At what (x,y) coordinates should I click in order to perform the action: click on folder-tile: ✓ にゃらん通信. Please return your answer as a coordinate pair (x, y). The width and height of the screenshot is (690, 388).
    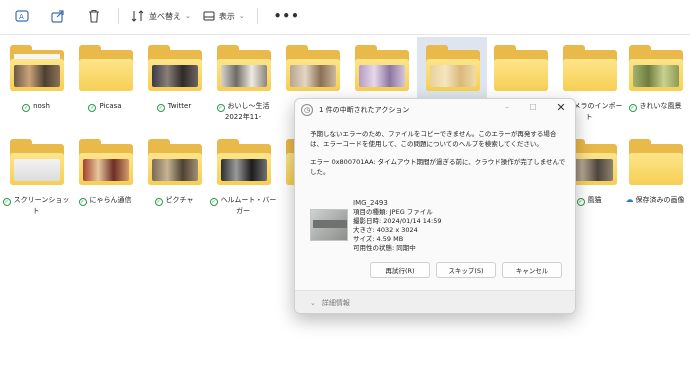
    Looking at the image, I should click on (105, 178).